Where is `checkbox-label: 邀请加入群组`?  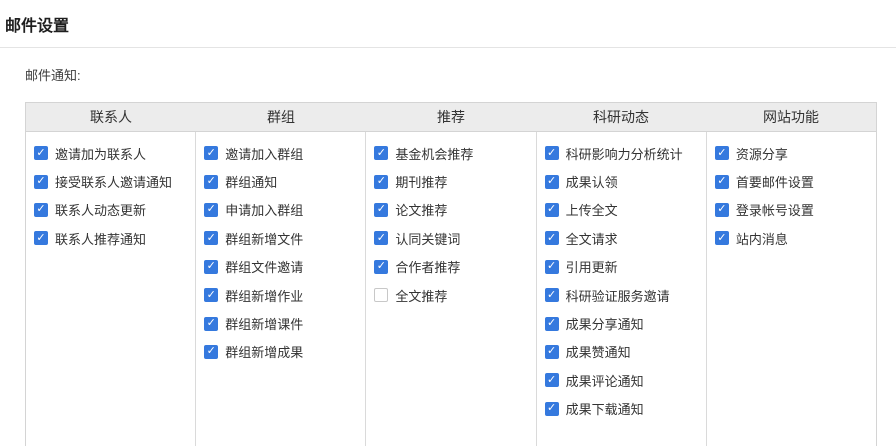
checkbox-label: 邀请加入群组 is located at coordinates (264, 154).